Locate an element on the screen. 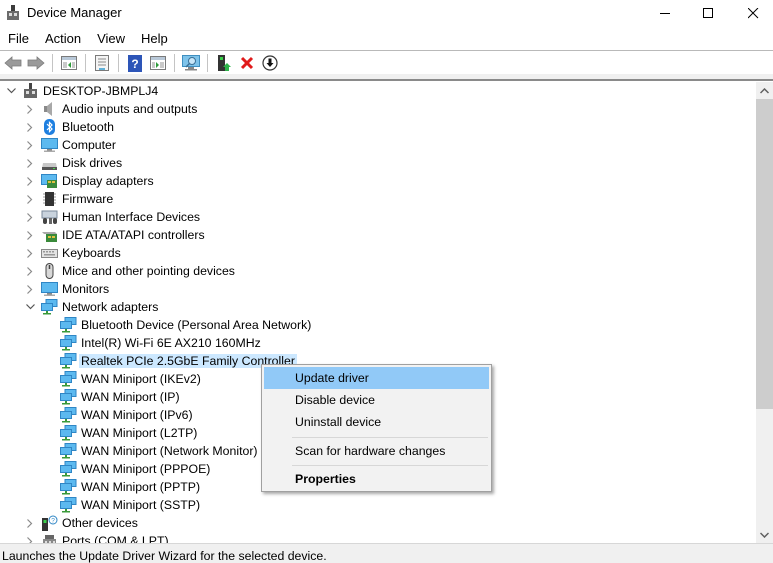 This screenshot has width=773, height=563. tree-category: Keyboards is located at coordinates (150, 253).